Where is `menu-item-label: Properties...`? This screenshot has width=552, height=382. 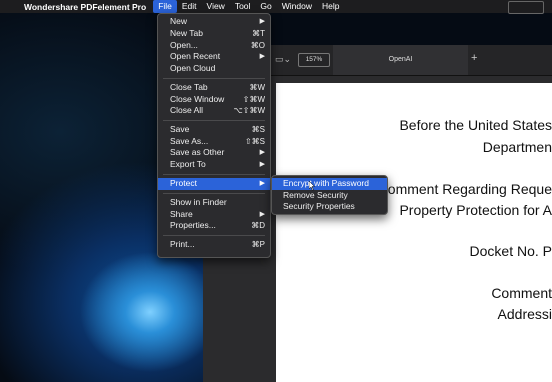
menu-item-label: Properties... is located at coordinates (193, 225).